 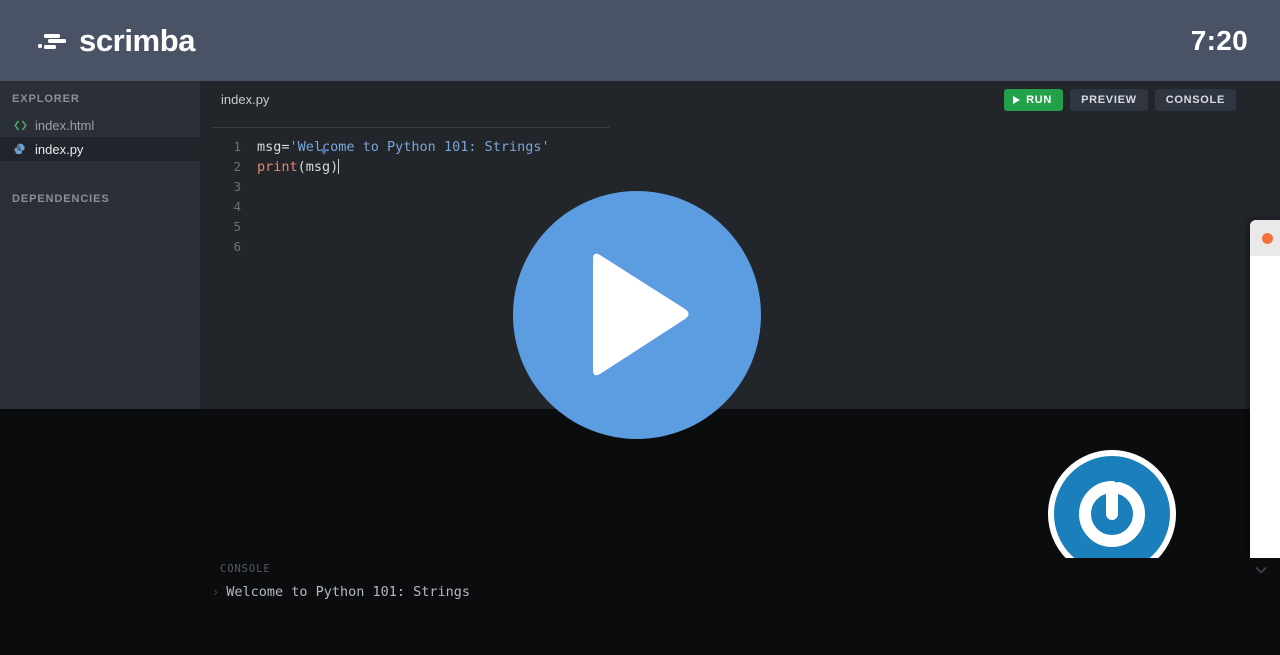 I want to click on code-line: 3, so click(x=740, y=187).